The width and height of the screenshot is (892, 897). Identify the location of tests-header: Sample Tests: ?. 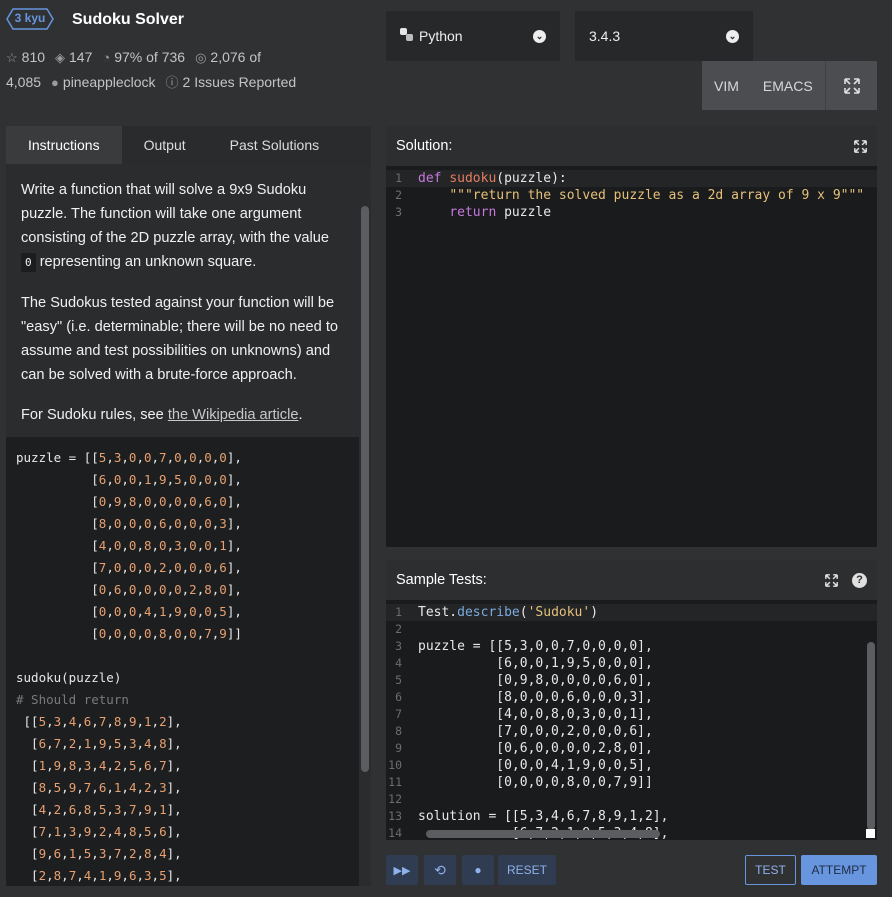
(631, 580).